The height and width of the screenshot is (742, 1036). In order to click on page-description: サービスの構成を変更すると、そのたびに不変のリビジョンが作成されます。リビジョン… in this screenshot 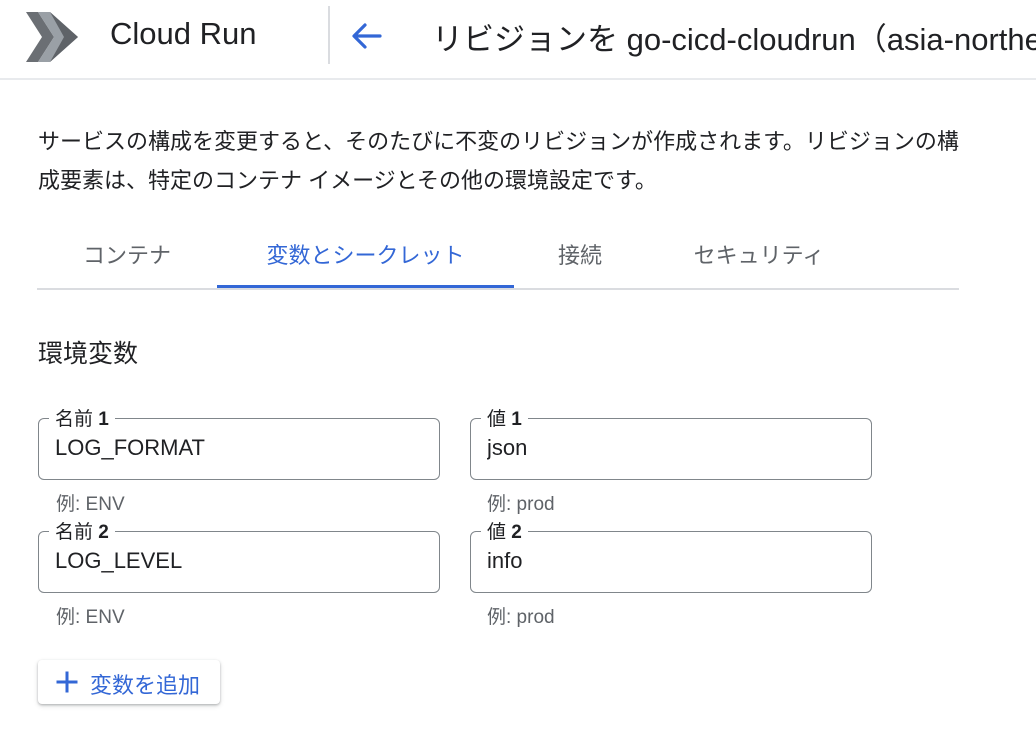, I will do `click(498, 161)`.